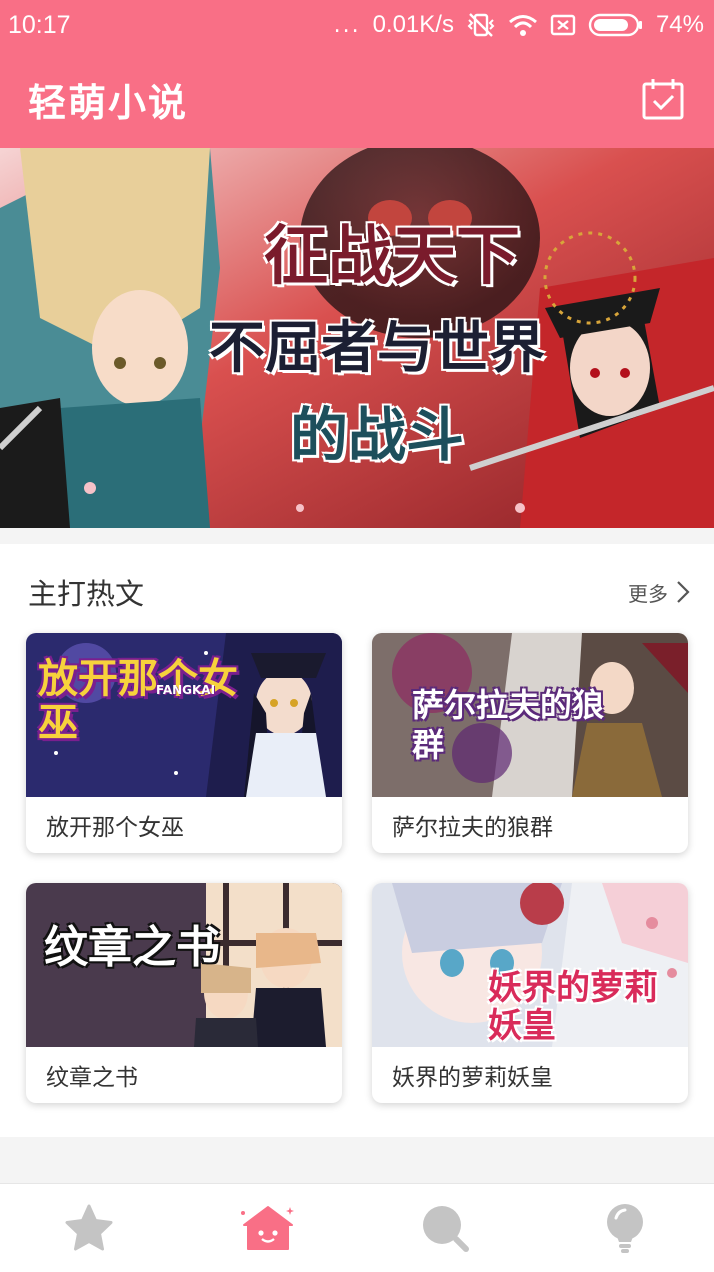 The width and height of the screenshot is (714, 1272). Describe the element at coordinates (683, 592) in the screenshot. I see `chevron-right-icon` at that location.